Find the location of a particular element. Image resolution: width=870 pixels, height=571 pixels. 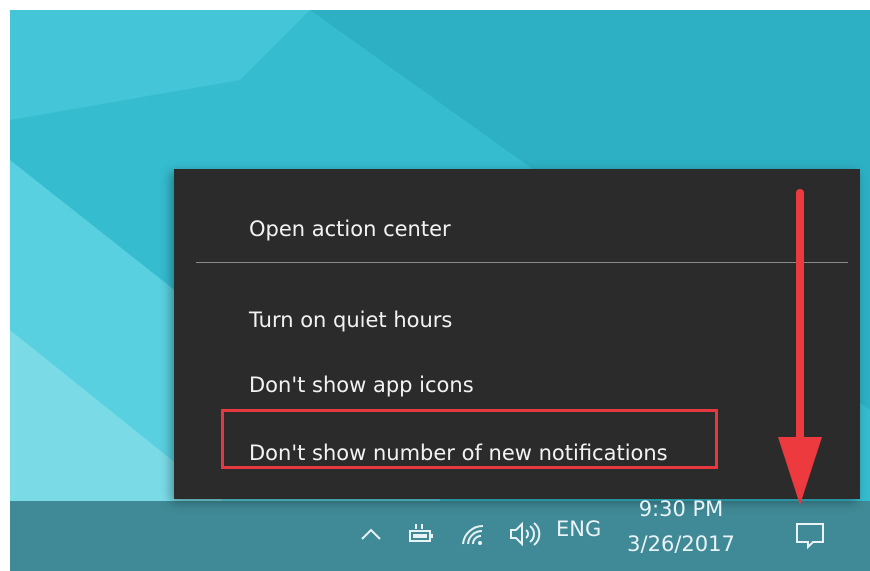

menu-item-open-action-center: Open action center is located at coordinates (517, 229).